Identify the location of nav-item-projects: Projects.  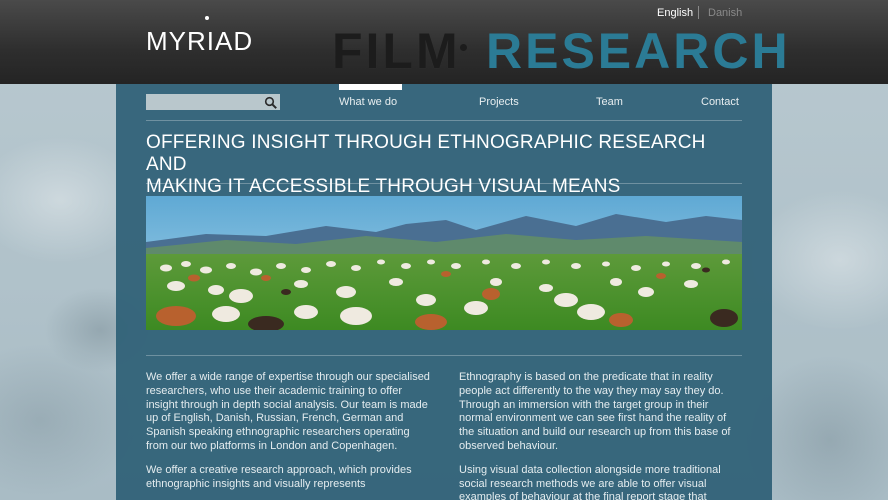
(499, 102).